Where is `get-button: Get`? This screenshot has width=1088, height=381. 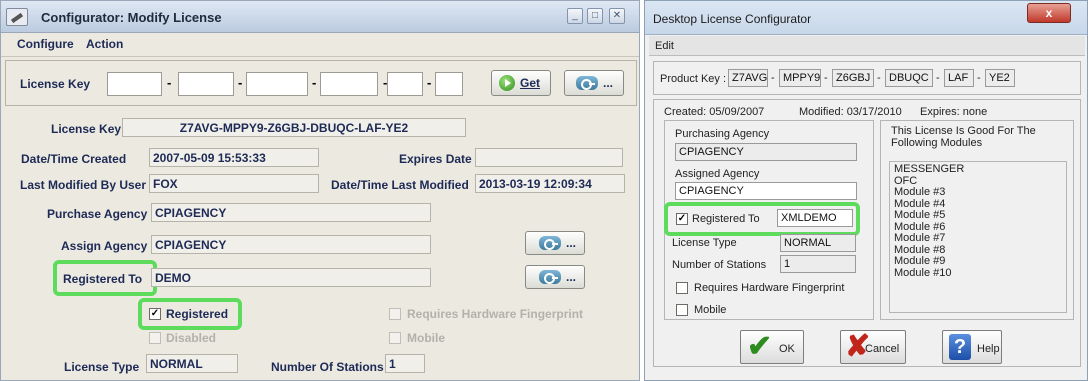 get-button: Get is located at coordinates (521, 83).